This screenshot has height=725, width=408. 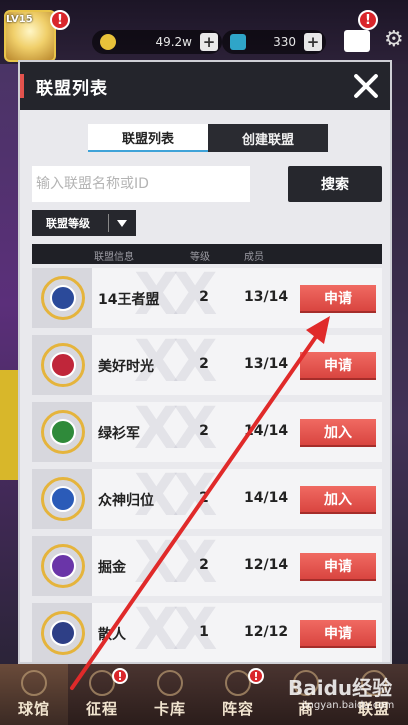 What do you see at coordinates (126, 501) in the screenshot?
I see `alliance-name: 众神归位` at bounding box center [126, 501].